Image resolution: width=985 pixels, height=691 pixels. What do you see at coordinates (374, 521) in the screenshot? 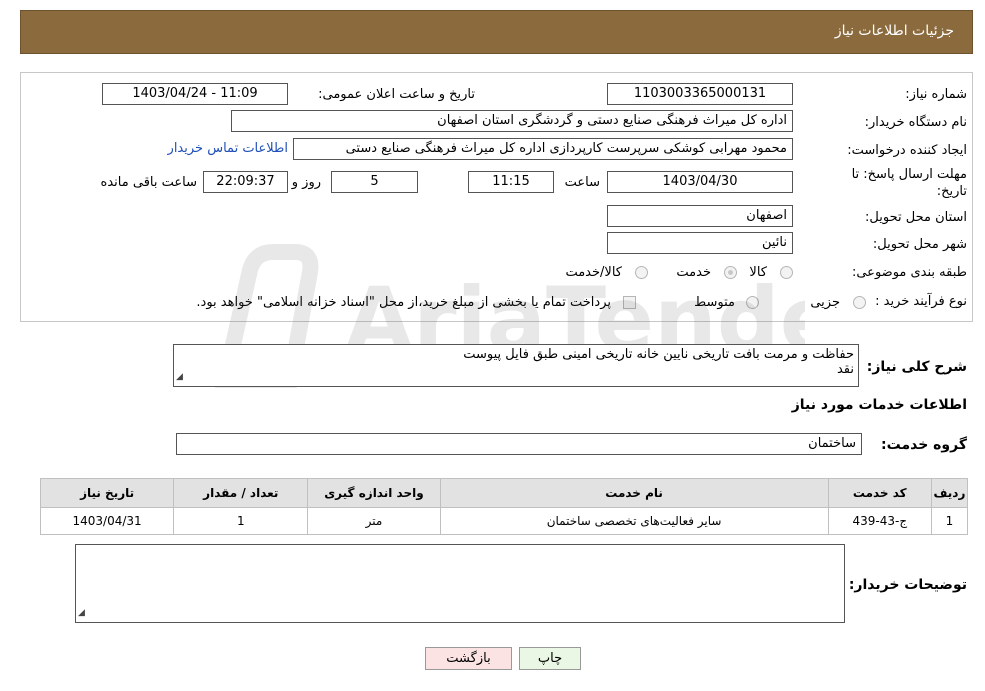
I see `cell-unit: متر` at bounding box center [374, 521].